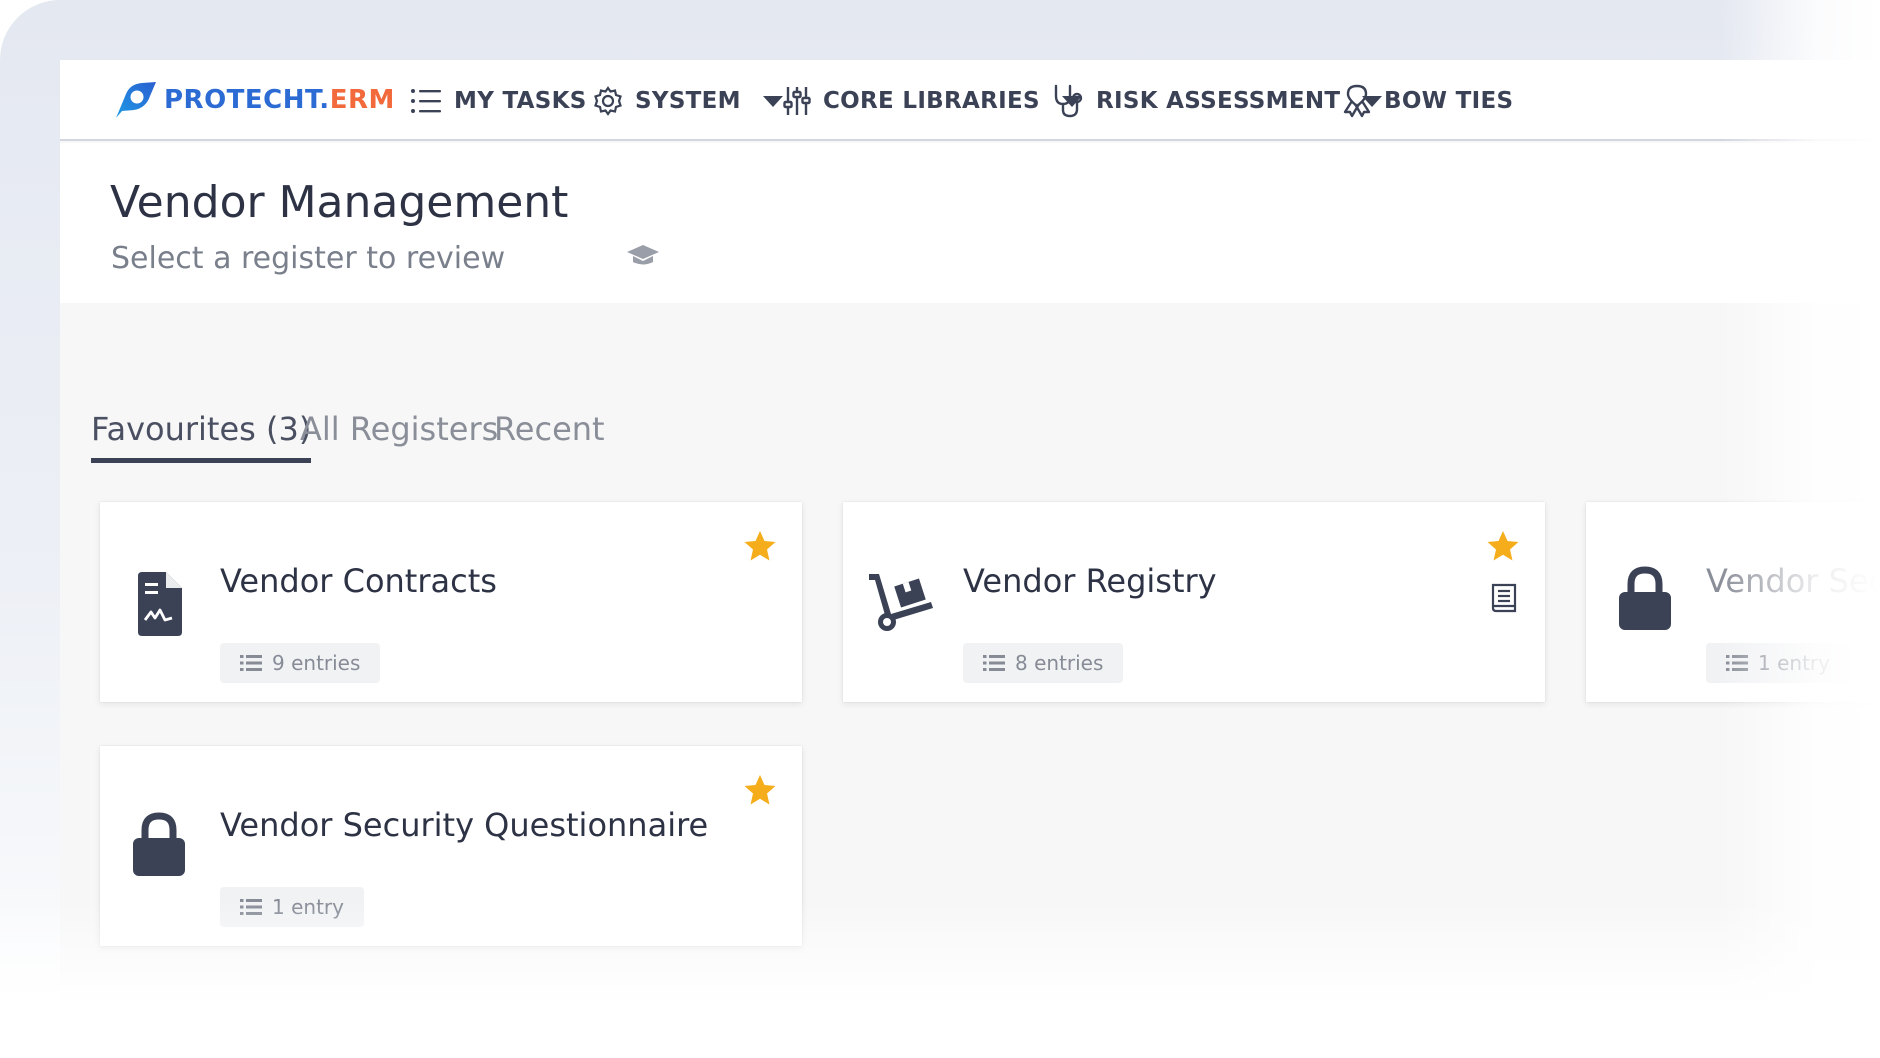 The height and width of the screenshot is (1058, 1880). Describe the element at coordinates (1090, 581) in the screenshot. I see `card-title: Vendor Registry` at that location.